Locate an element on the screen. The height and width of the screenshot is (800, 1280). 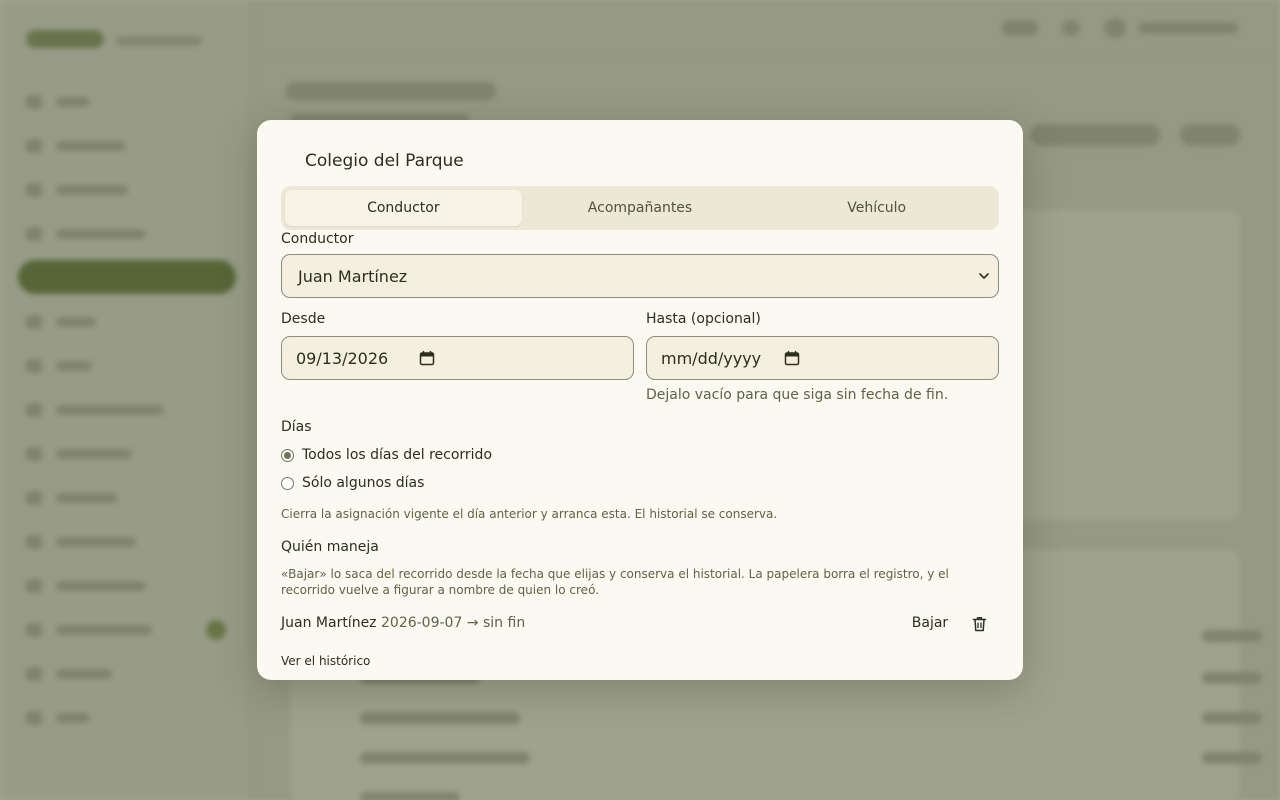
tab-acompanantes: Acompañantes is located at coordinates (640, 208).